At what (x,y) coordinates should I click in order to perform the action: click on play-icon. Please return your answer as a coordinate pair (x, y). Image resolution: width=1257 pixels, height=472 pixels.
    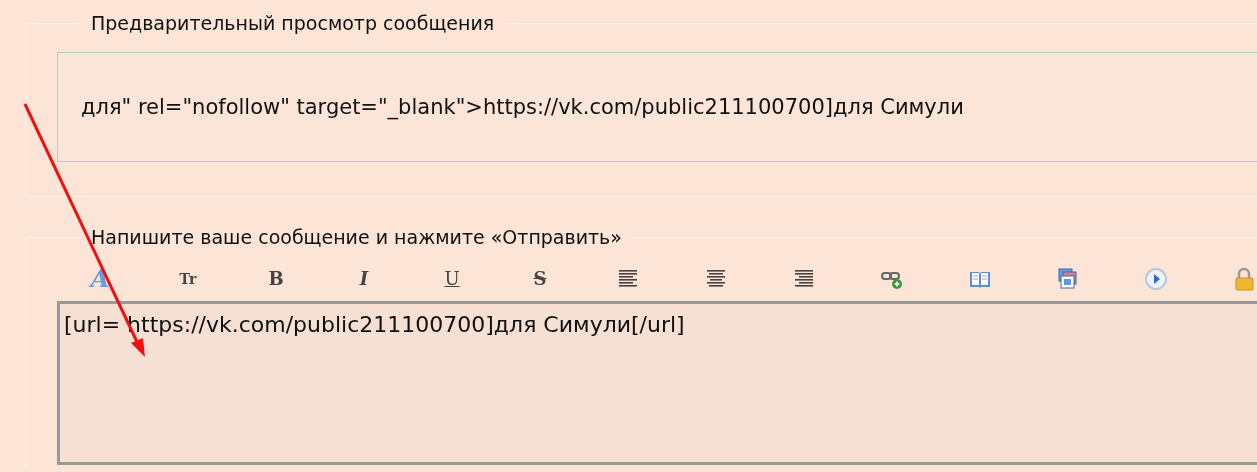
    Looking at the image, I should click on (1156, 278).